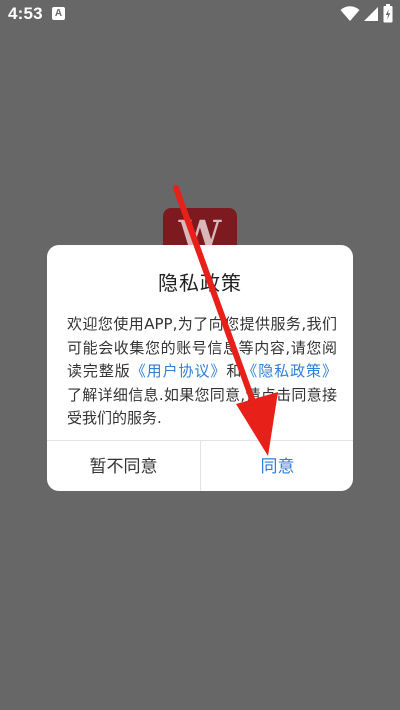 This screenshot has height=710, width=400. Describe the element at coordinates (289, 371) in the screenshot. I see `privacy-policy-link: 《隐私政策》` at that location.